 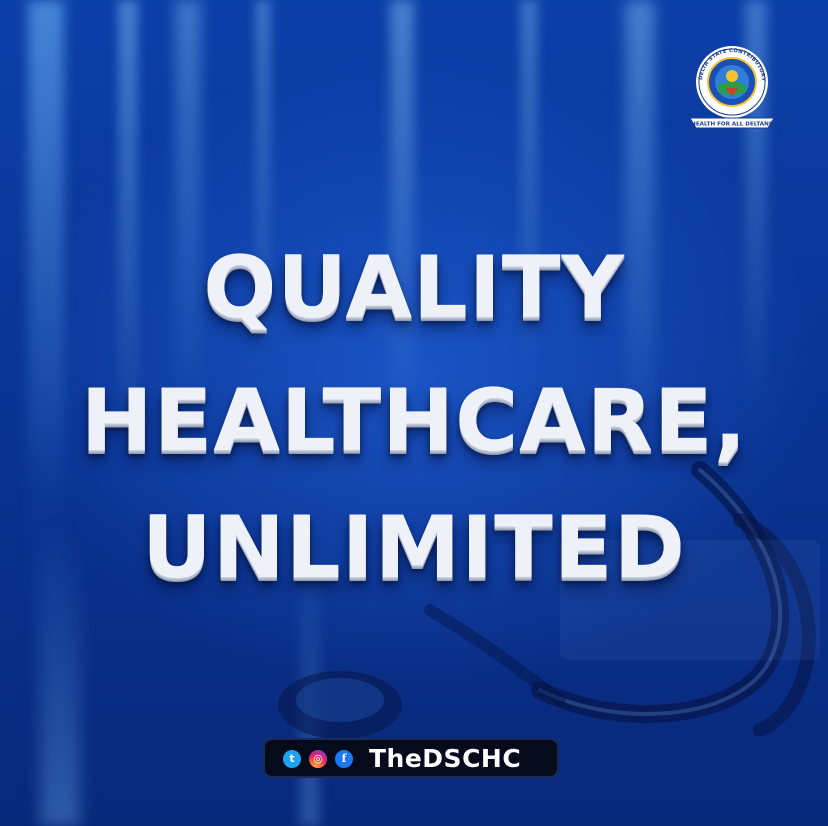 I want to click on twitter-icon: t, so click(x=292, y=759).